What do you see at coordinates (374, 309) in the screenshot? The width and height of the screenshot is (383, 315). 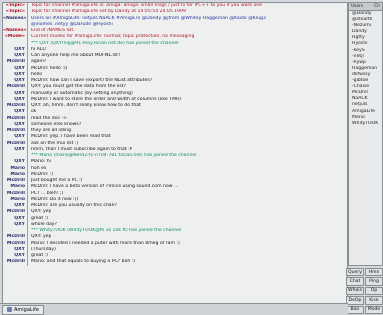 I see `action-button-mode: Mode` at bounding box center [374, 309].